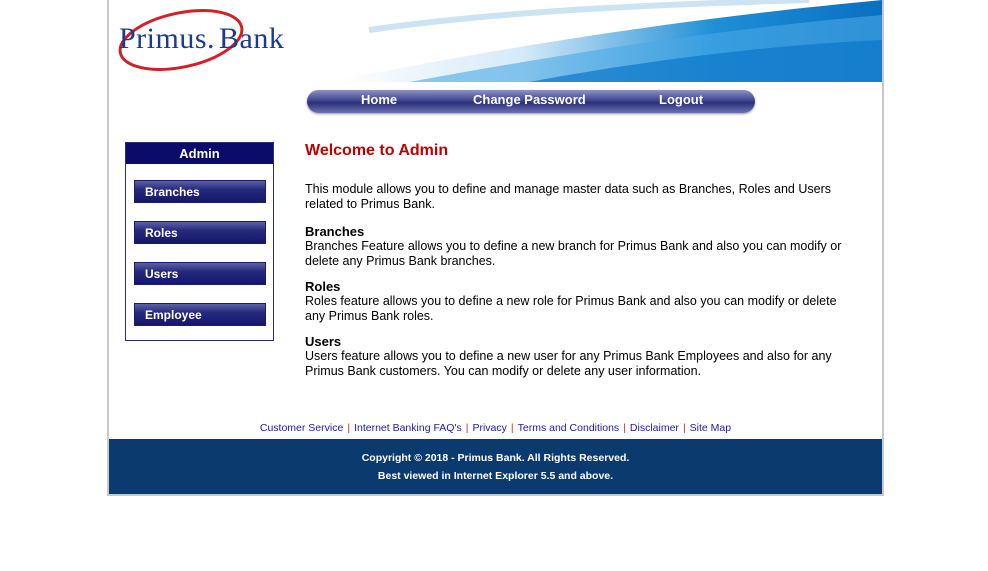 The image size is (988, 571). What do you see at coordinates (489, 428) in the screenshot?
I see `privacy-link: Privacy` at bounding box center [489, 428].